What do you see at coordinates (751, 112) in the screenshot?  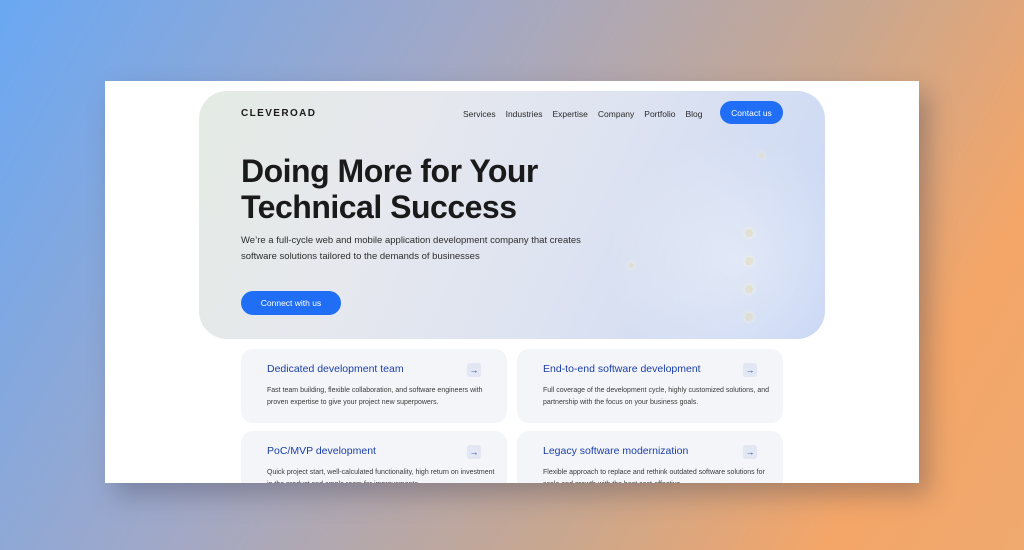 I see `contact-us-button: Contact us` at bounding box center [751, 112].